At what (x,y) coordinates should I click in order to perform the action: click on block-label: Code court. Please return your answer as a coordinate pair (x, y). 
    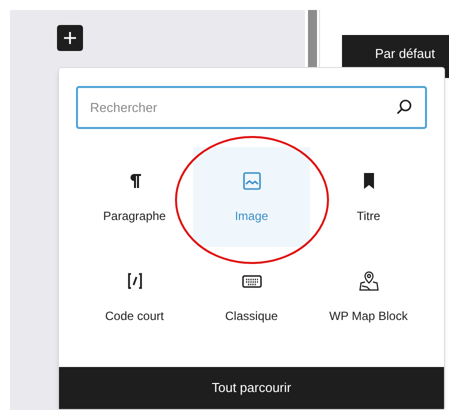
    Looking at the image, I should click on (134, 316).